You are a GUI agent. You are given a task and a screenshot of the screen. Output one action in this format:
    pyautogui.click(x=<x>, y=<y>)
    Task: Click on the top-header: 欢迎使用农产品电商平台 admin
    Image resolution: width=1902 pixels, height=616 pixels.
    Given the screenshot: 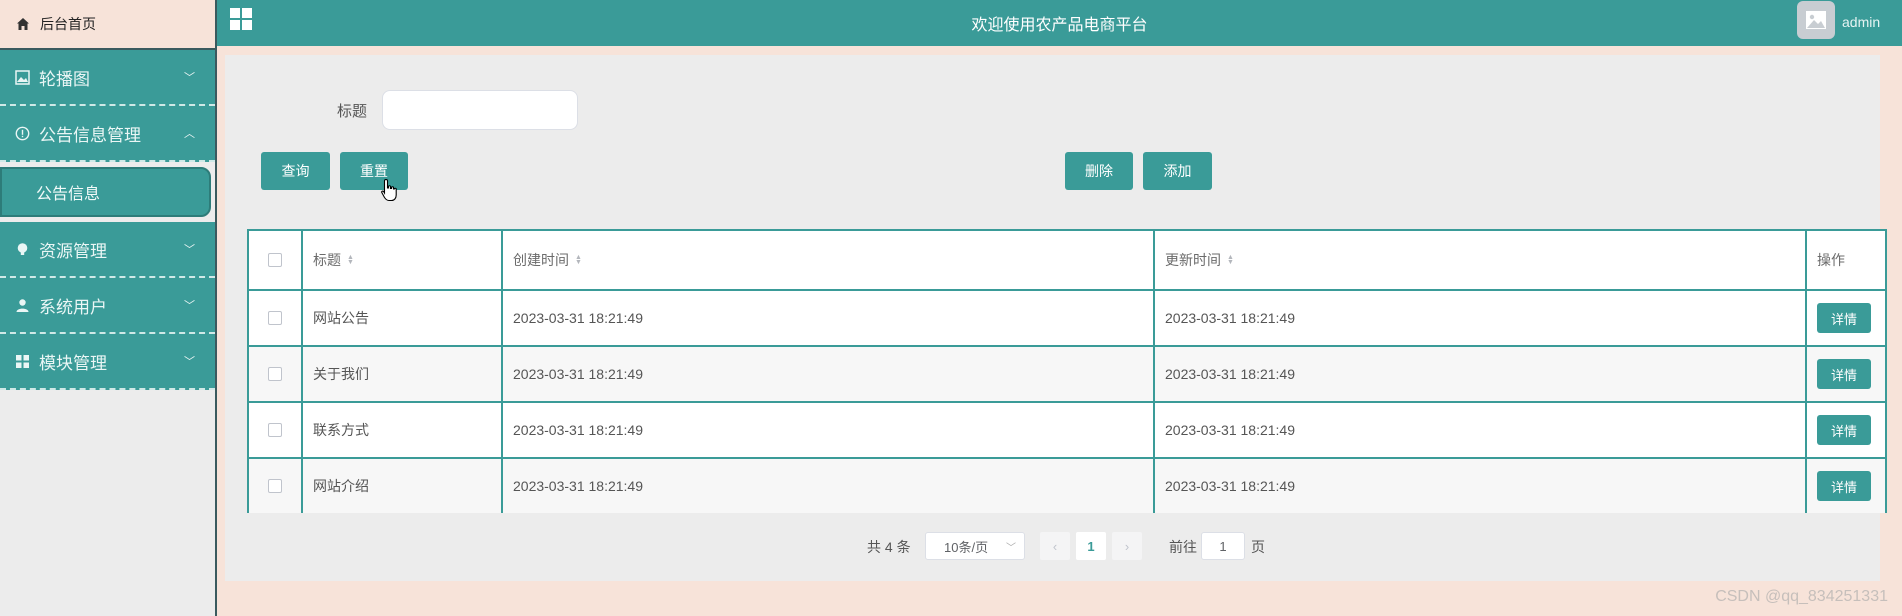 What is the action you would take?
    pyautogui.click(x=1059, y=23)
    